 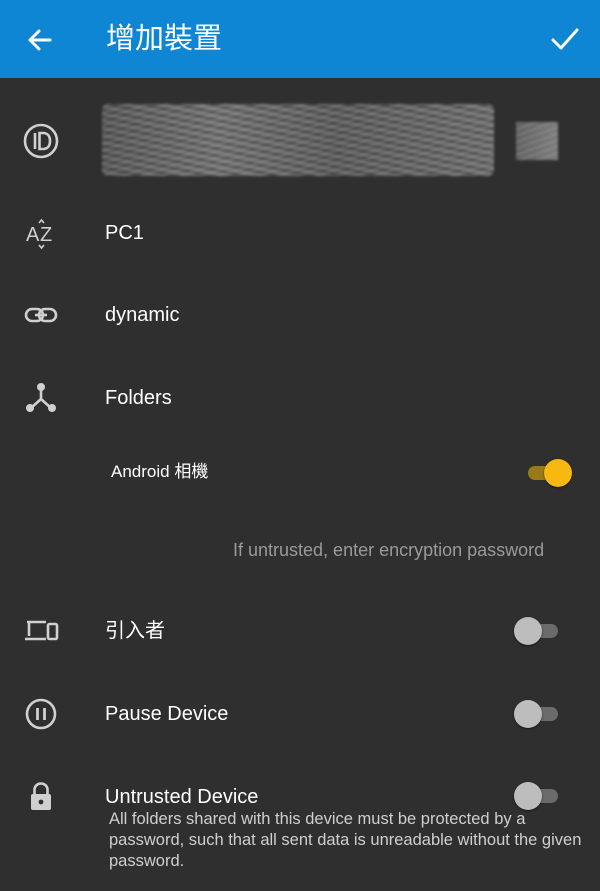 I want to click on sort-az-icon: A Z, so click(x=41, y=234).